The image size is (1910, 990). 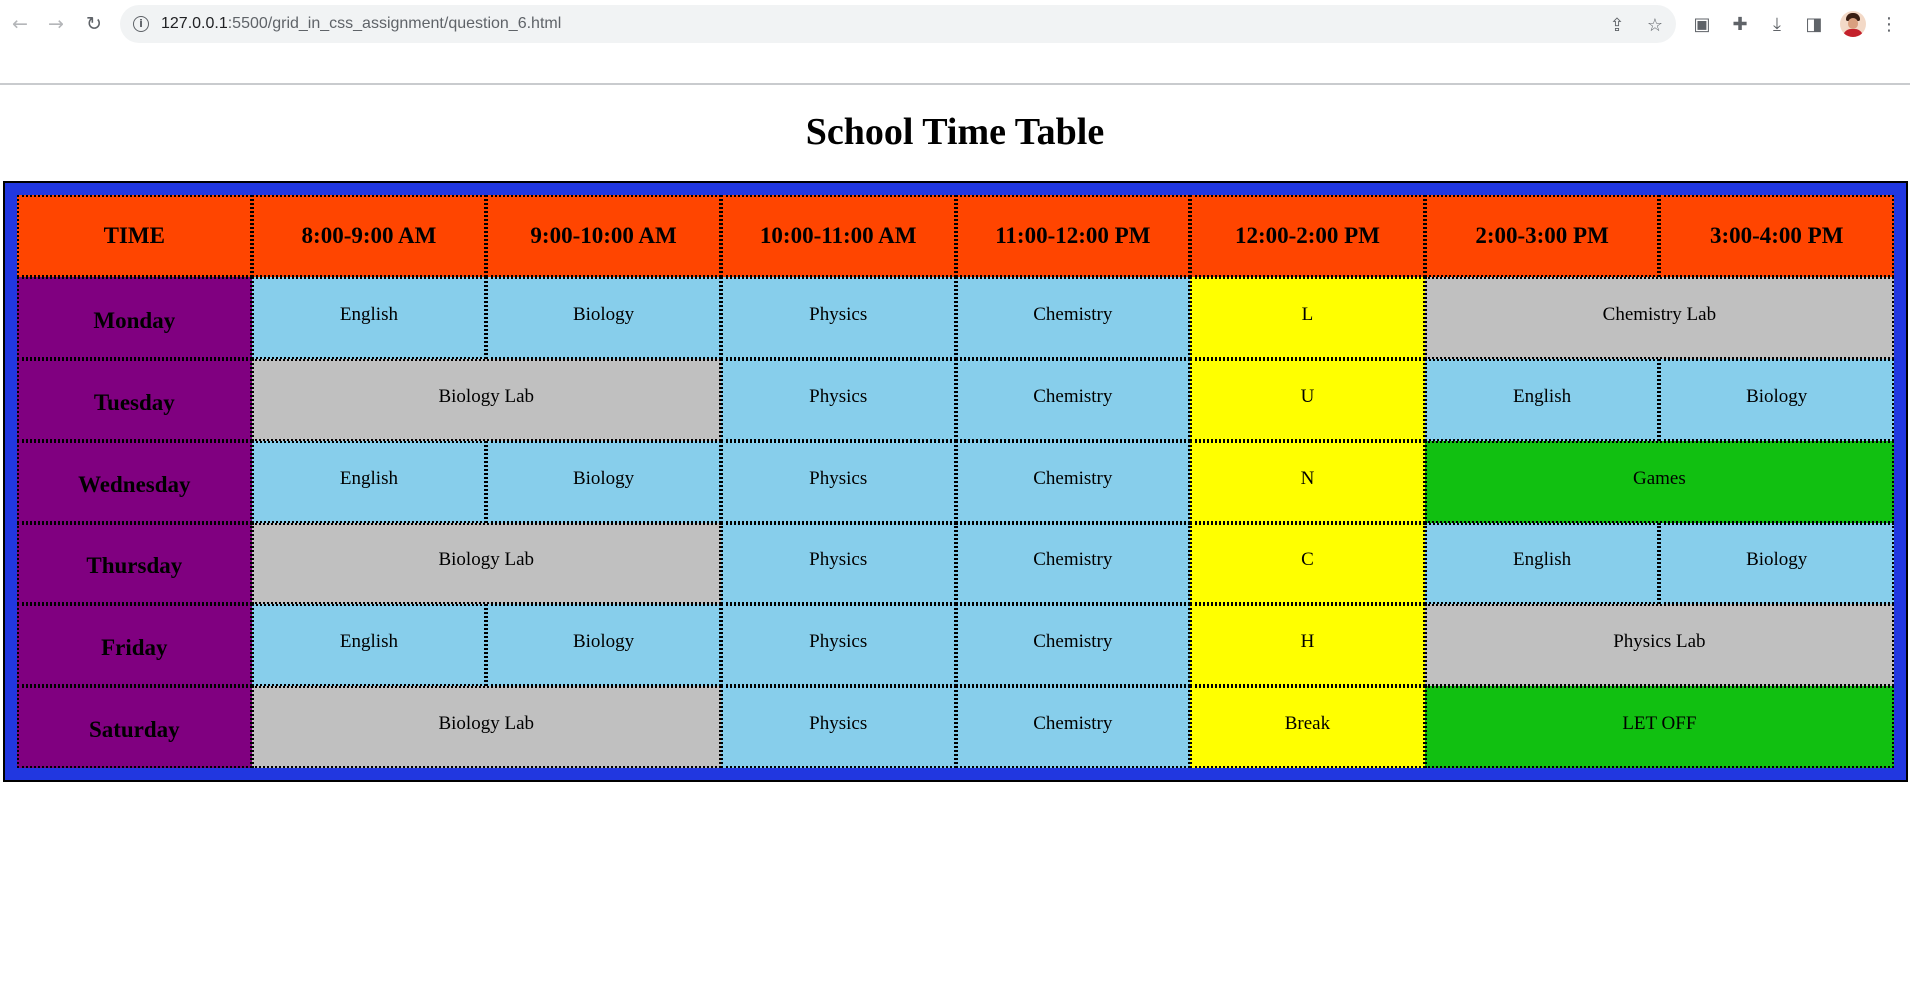 I want to click on side-panel-icon: ◨, so click(x=1814, y=24).